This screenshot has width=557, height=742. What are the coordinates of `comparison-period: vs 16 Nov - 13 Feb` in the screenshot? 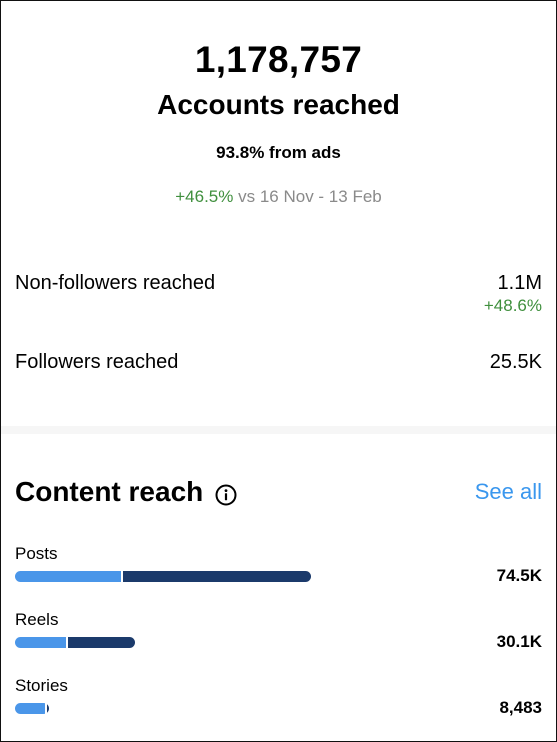 It's located at (307, 196).